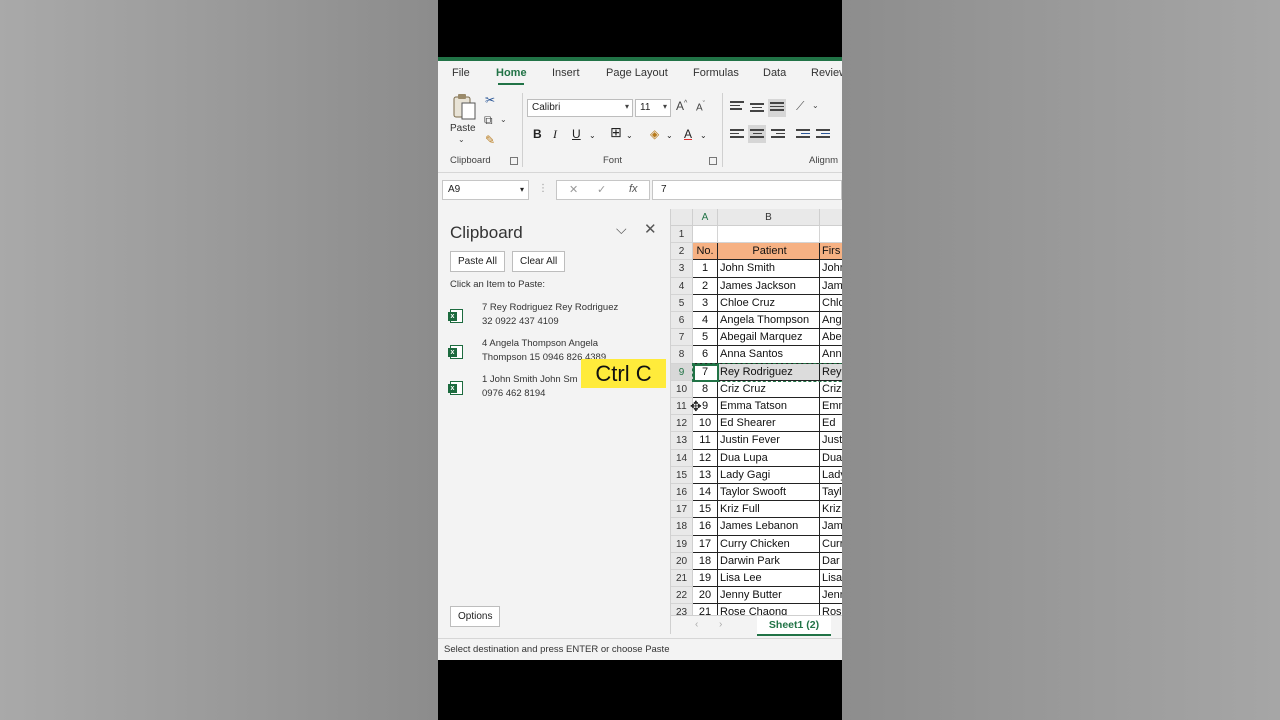 The image size is (1280, 720). What do you see at coordinates (705, 561) in the screenshot?
I see `table-cell-no: 18` at bounding box center [705, 561].